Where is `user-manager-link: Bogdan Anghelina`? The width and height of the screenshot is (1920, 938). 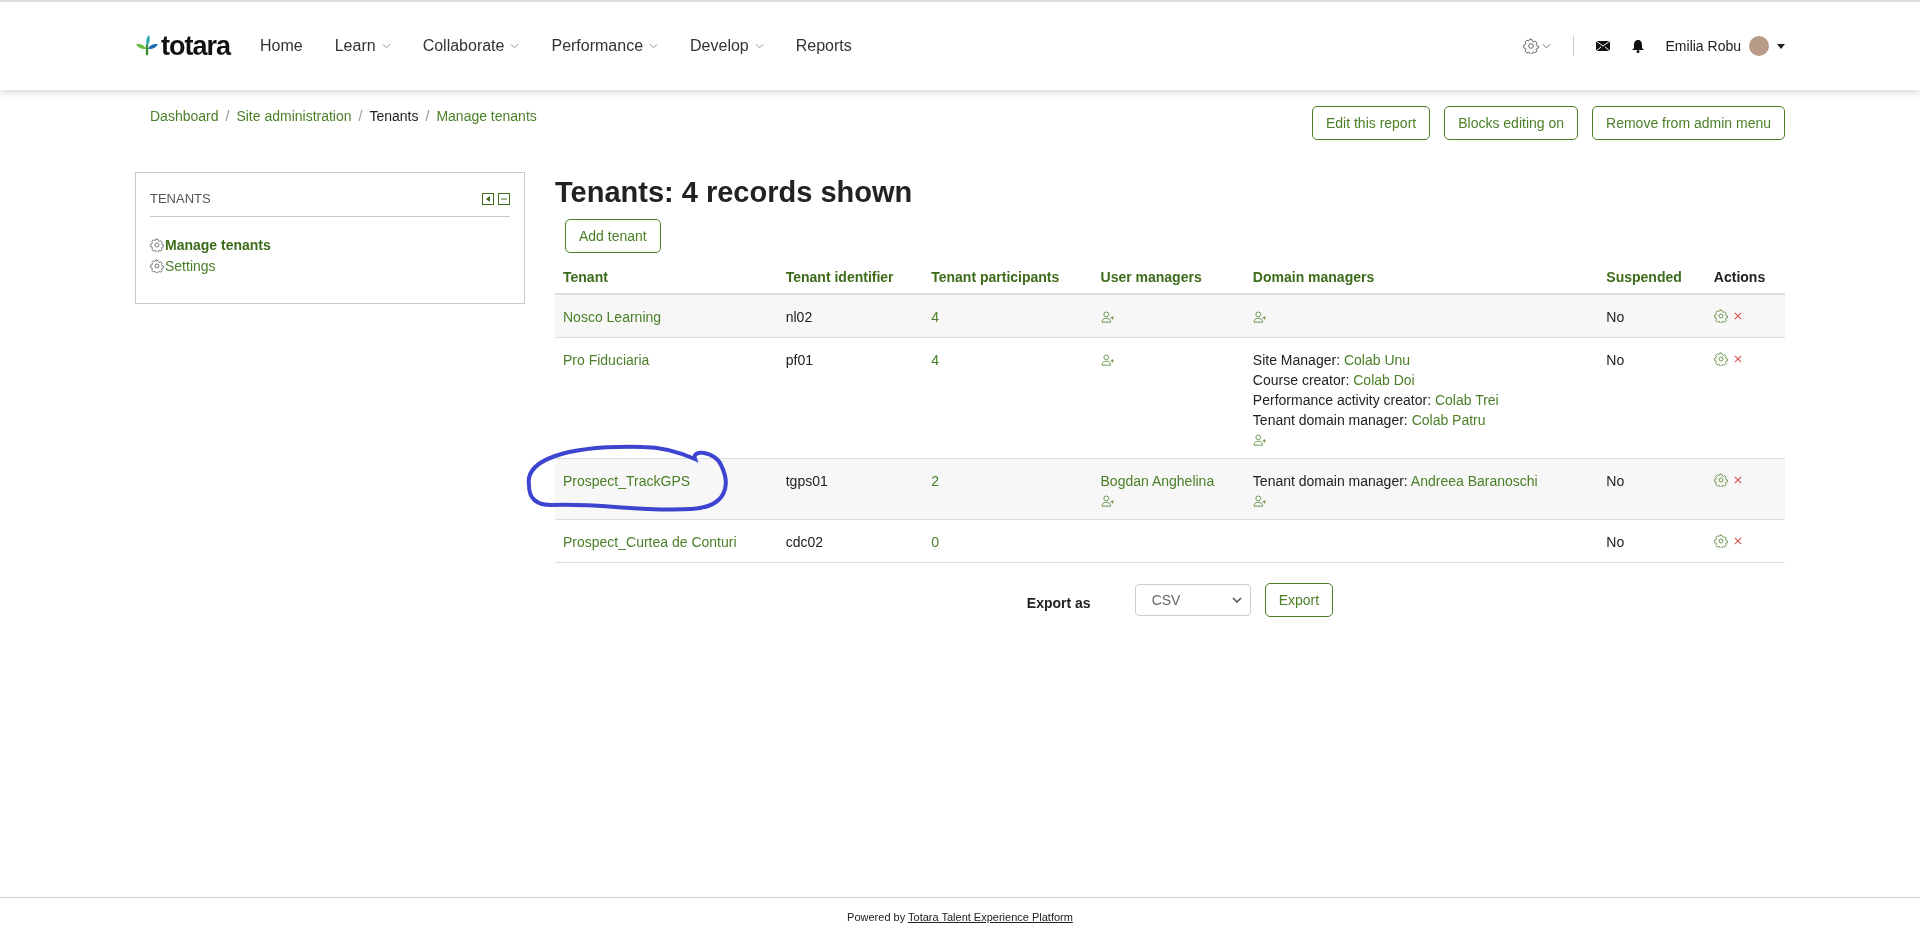
user-manager-link: Bogdan Anghelina is located at coordinates (1157, 481).